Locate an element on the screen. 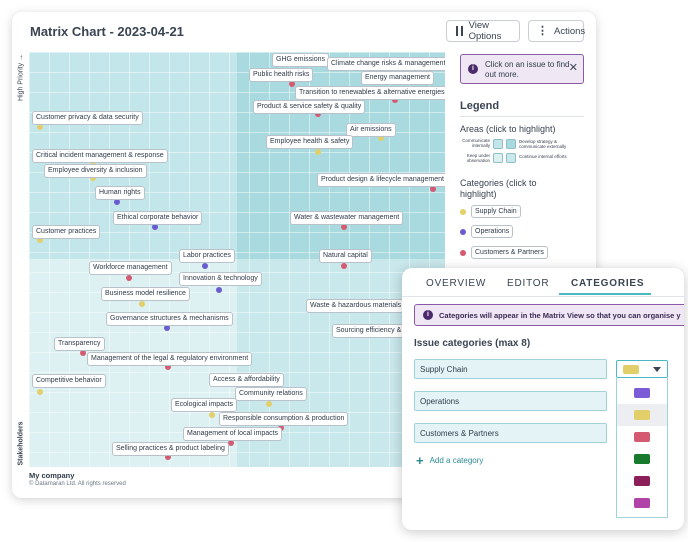  issue-label: Customer practices is located at coordinates (66, 232).